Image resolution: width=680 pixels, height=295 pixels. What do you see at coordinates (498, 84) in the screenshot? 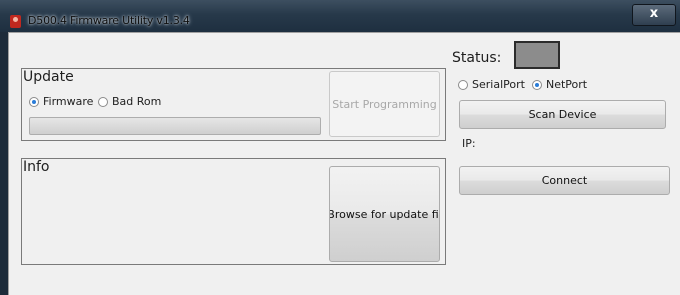
I see `radio-serialport-label: SerialPort` at bounding box center [498, 84].